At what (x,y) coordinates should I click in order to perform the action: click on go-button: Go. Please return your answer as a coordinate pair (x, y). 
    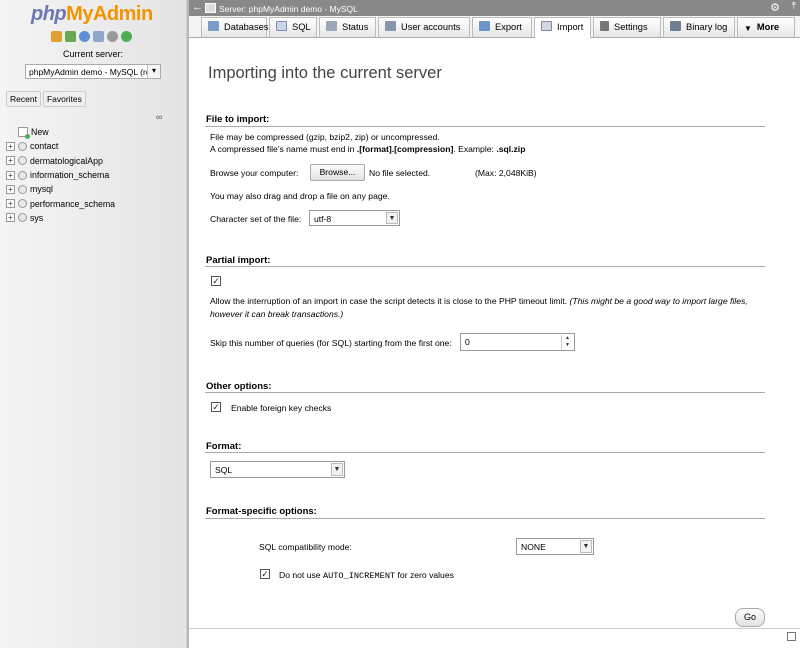
    Looking at the image, I should click on (750, 617).